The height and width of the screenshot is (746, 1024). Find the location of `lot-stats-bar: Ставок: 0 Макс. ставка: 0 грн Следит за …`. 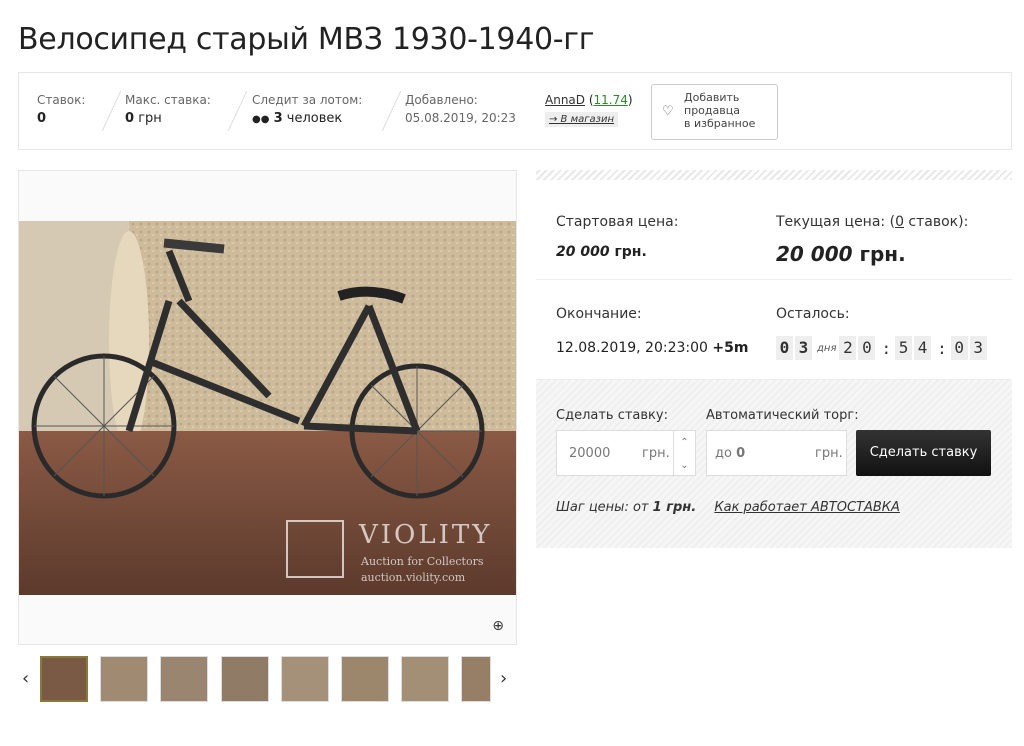

lot-stats-bar: Ставок: 0 Макс. ставка: 0 грн Следит за … is located at coordinates (515, 111).